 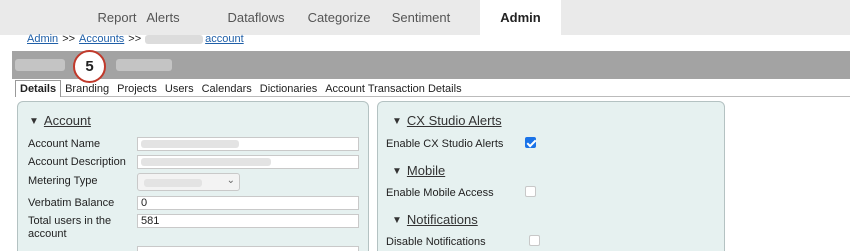 I want to click on total-users-input: 581, so click(x=248, y=221).